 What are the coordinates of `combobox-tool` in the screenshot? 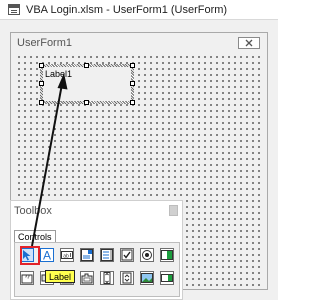 It's located at (87, 255).